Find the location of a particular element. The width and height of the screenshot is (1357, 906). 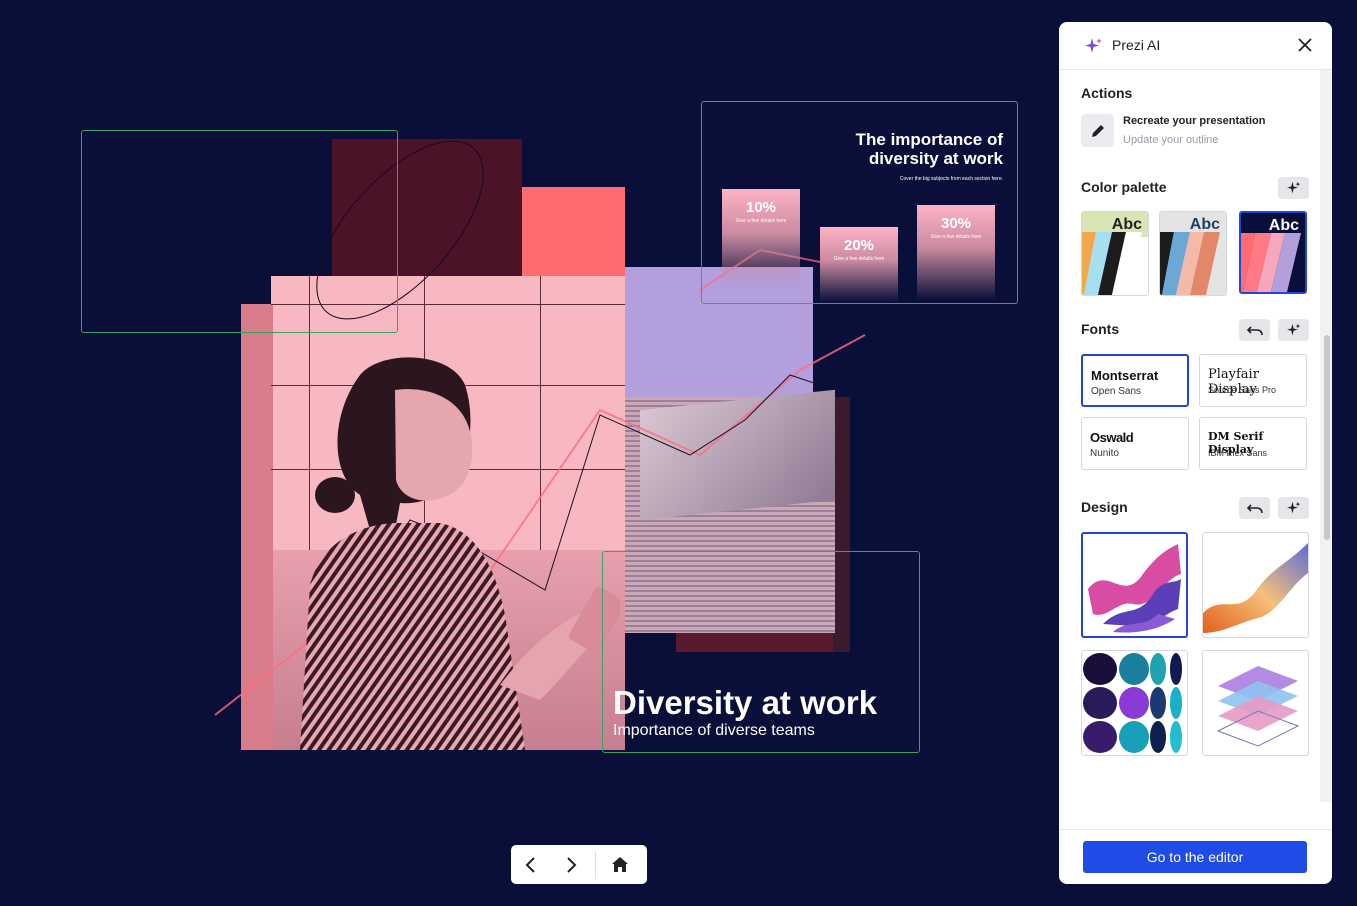

design-heading: Design is located at coordinates (1104, 507).